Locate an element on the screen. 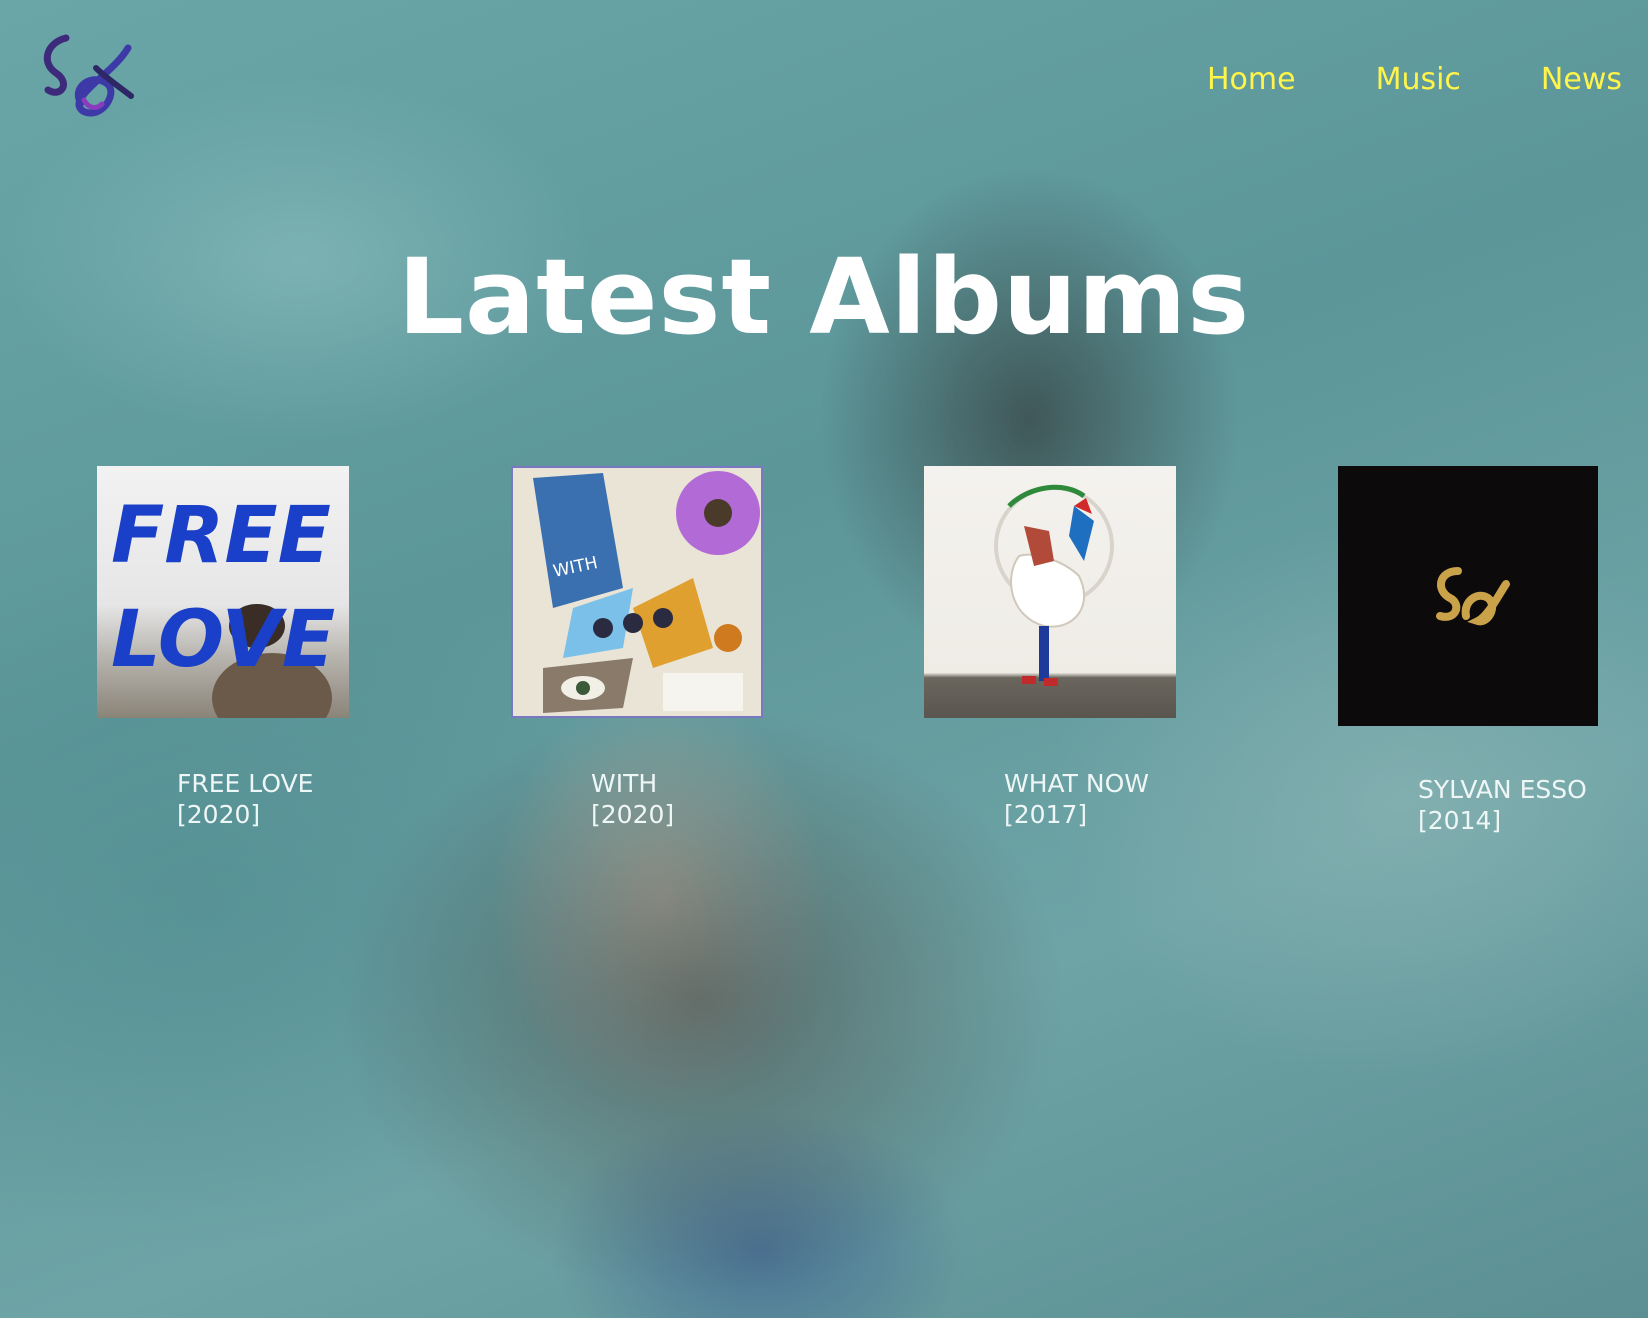 This screenshot has height=1318, width=1648. cover-text: FREE is located at coordinates (221, 536).